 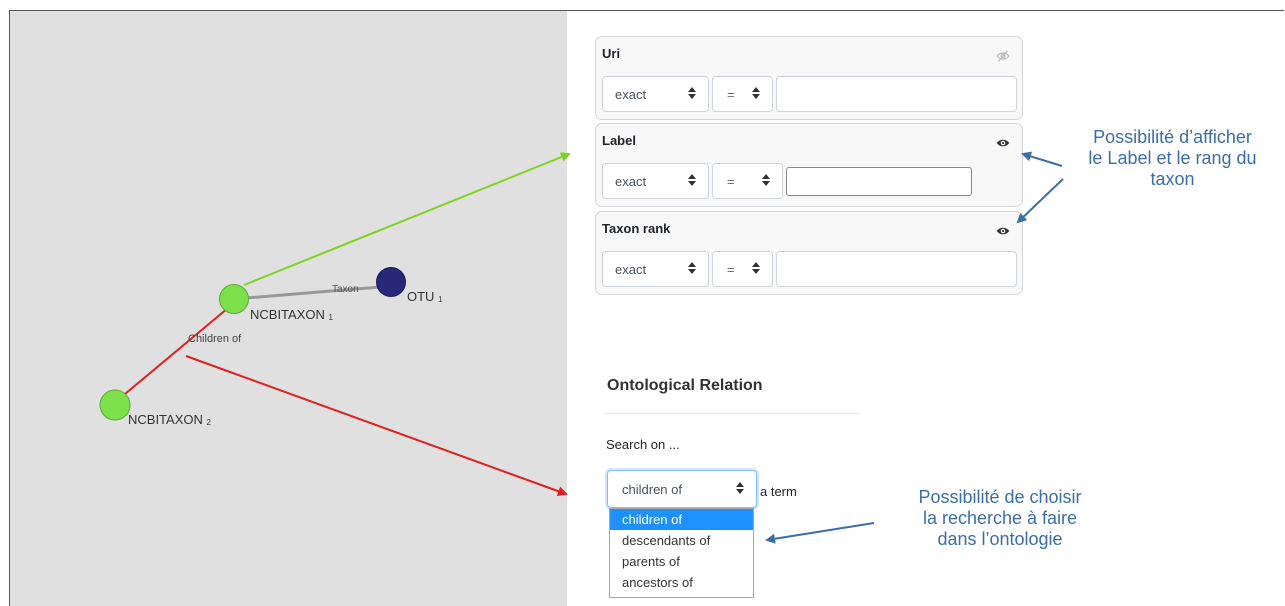 I want to click on relation-option-descendants-of: descendants of, so click(x=681, y=540).